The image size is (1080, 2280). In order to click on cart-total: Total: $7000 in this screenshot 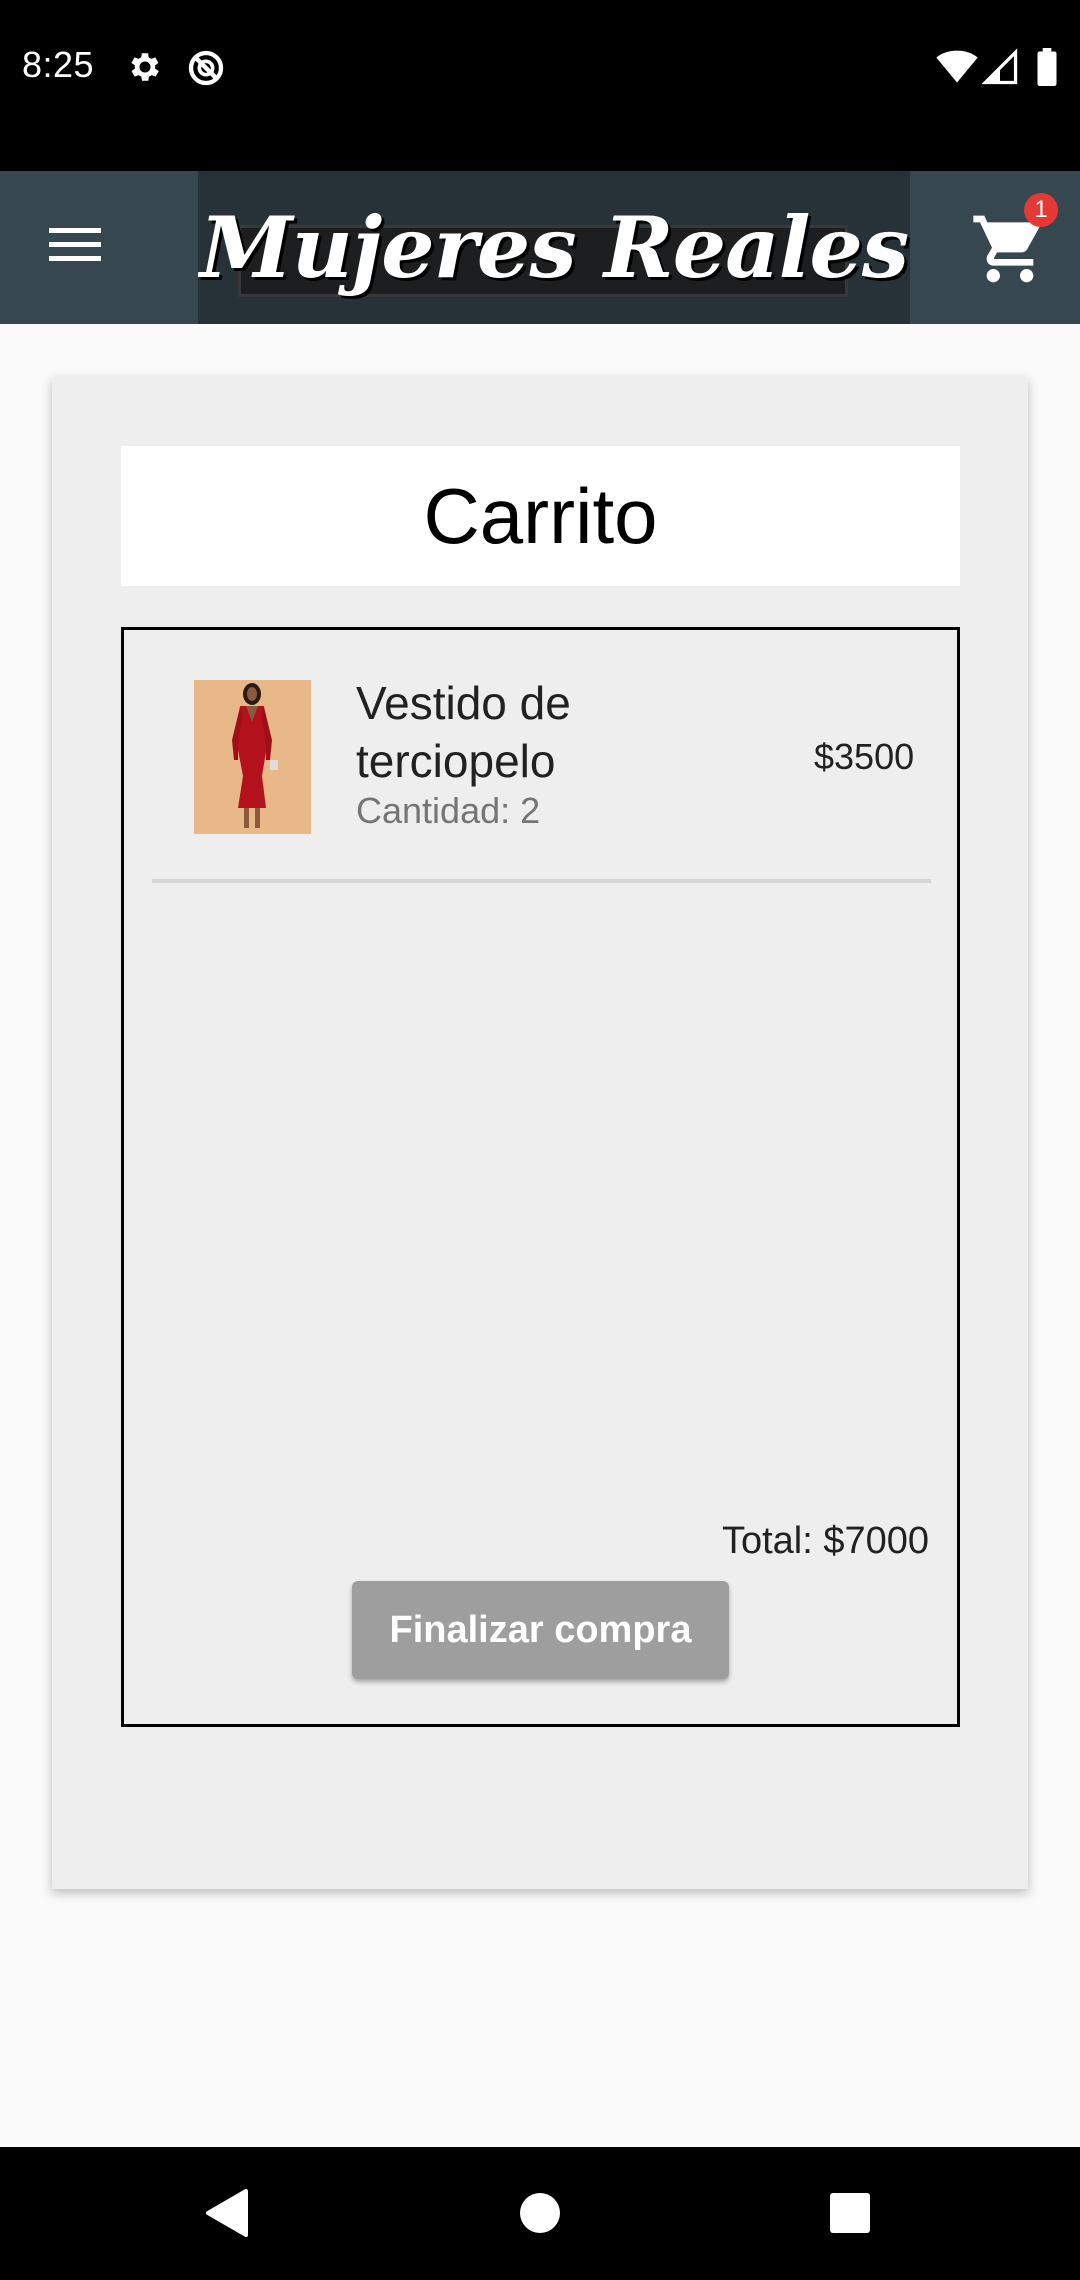, I will do `click(825, 1541)`.